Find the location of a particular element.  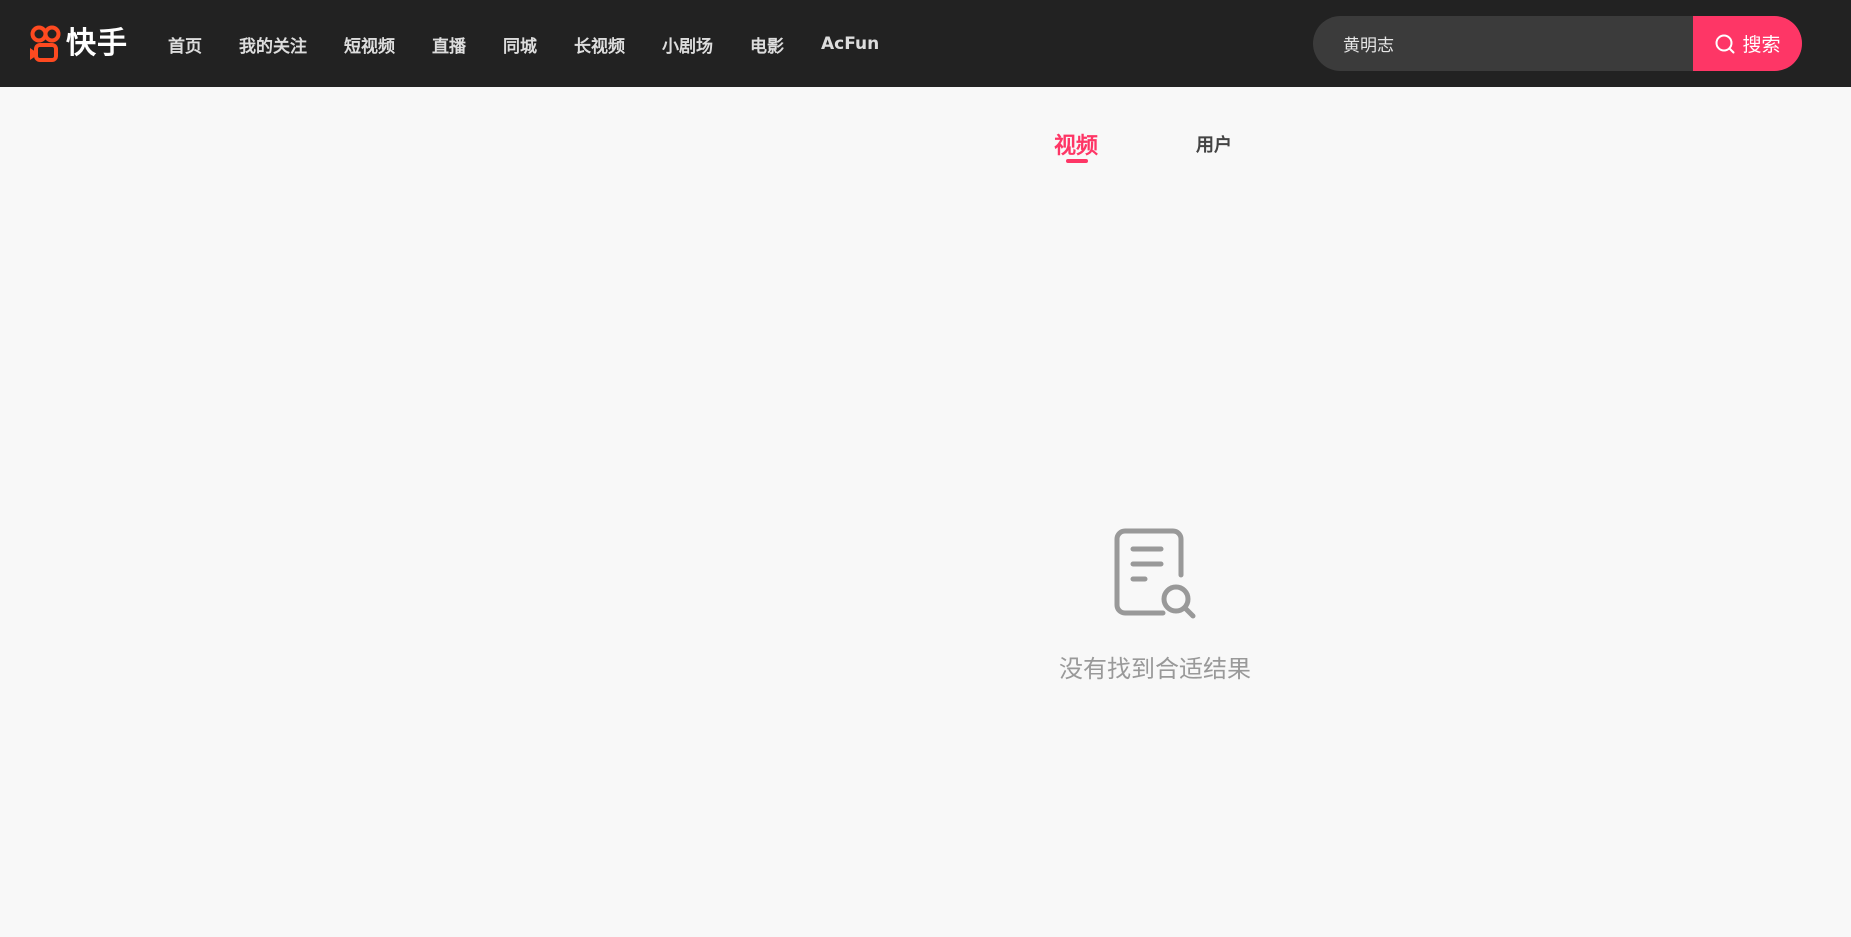

tab-user: 用户 is located at coordinates (1214, 144).